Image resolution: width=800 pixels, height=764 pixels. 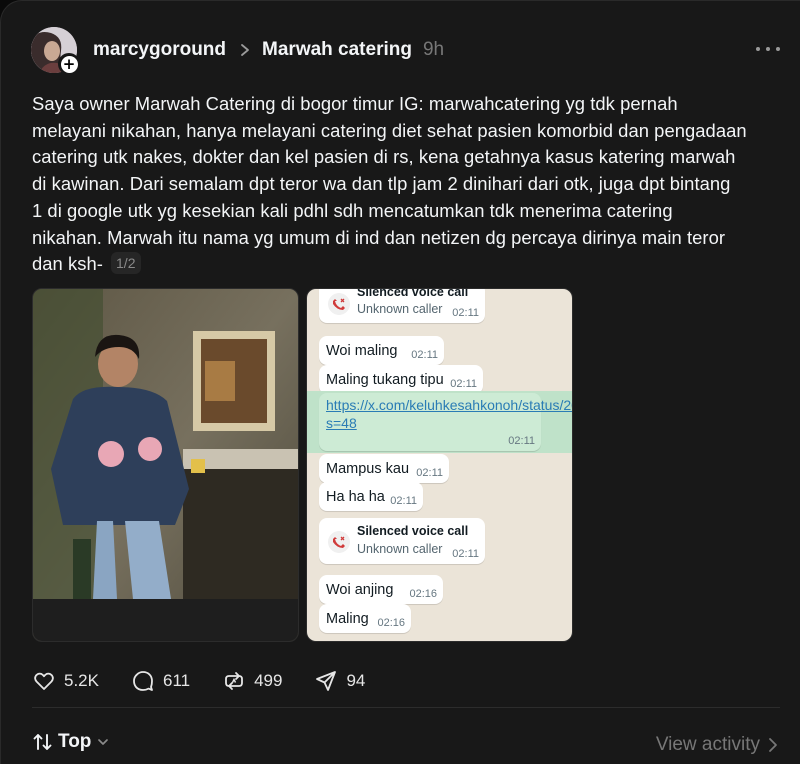 What do you see at coordinates (385, 380) in the screenshot?
I see `message-text: Maling tukang tipu` at bounding box center [385, 380].